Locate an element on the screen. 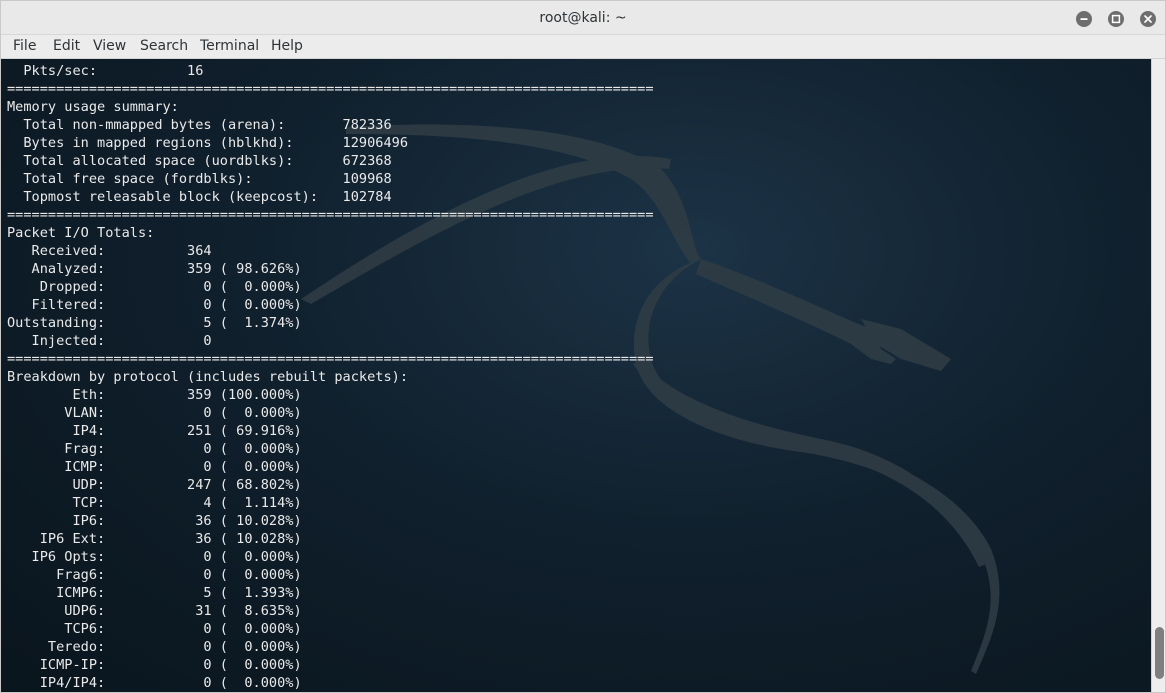 This screenshot has height=693, width=1166. menu-help: Help is located at coordinates (287, 46).